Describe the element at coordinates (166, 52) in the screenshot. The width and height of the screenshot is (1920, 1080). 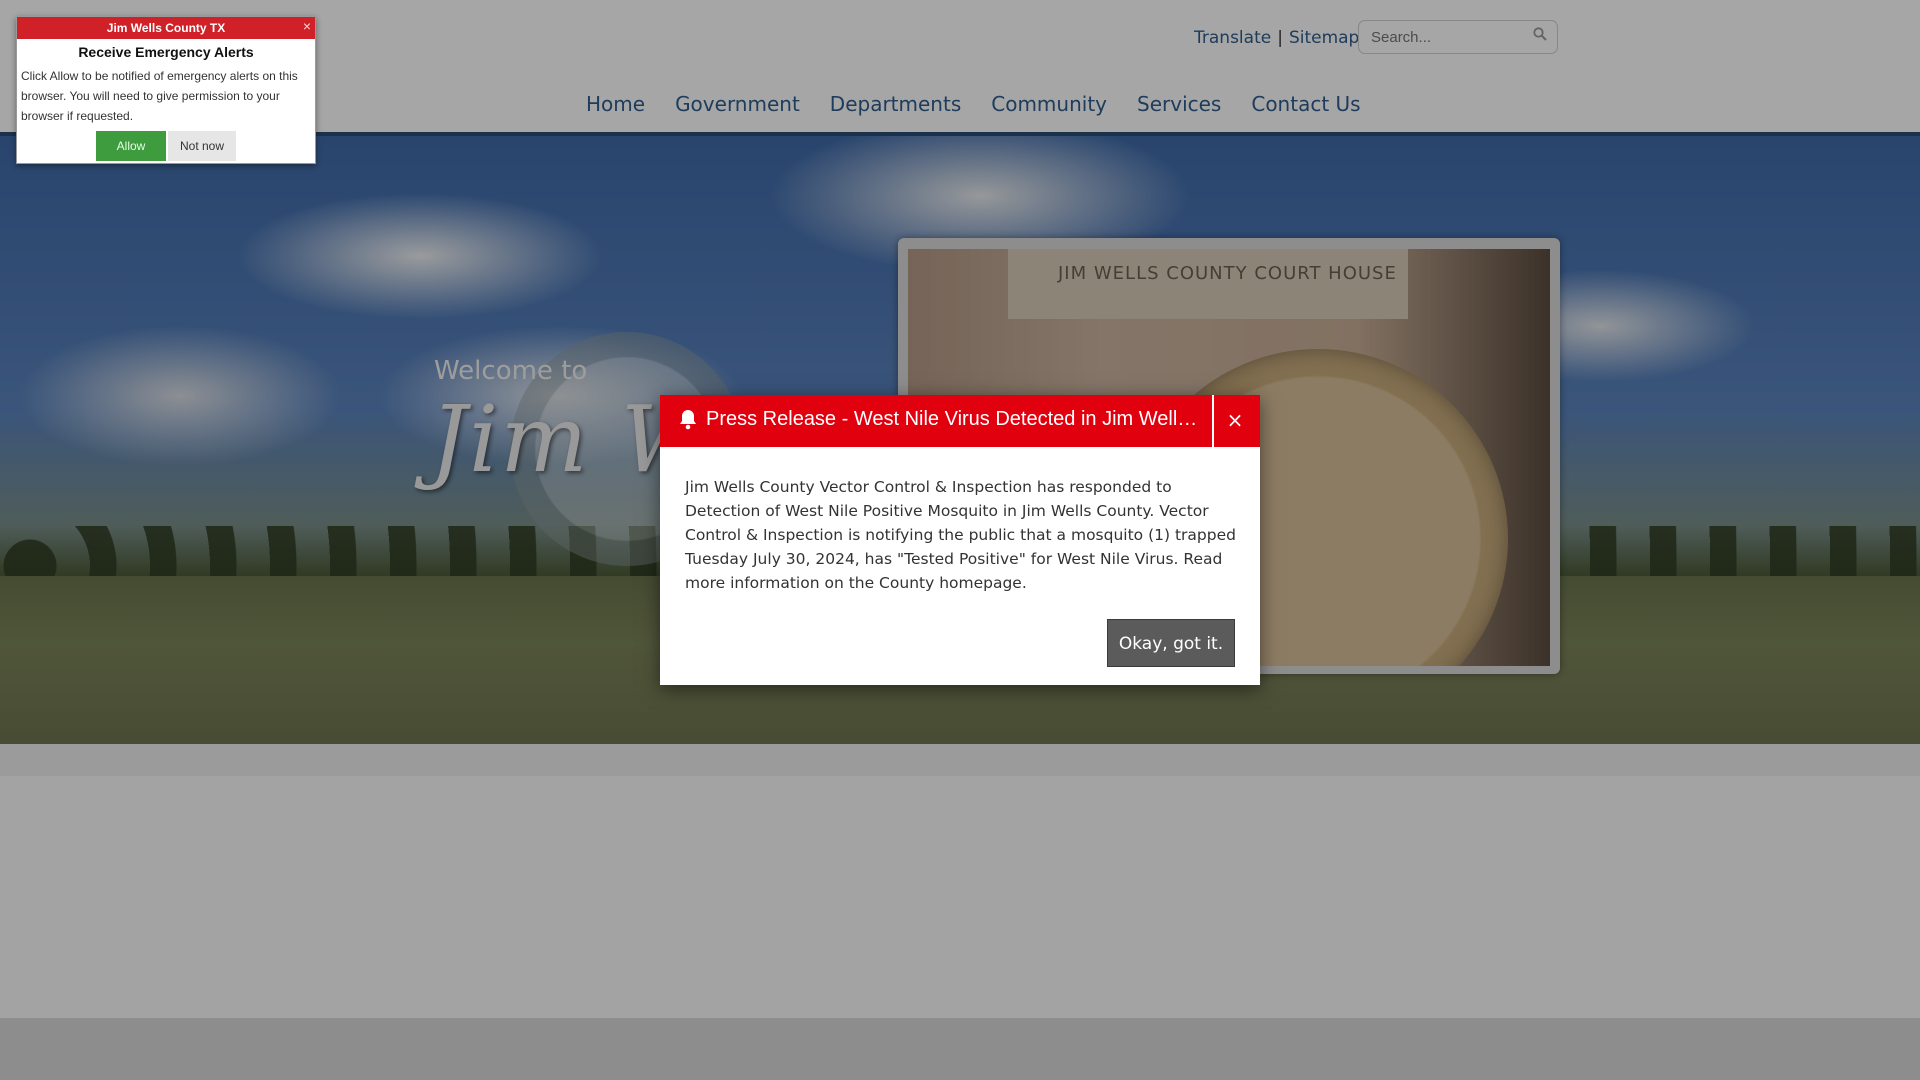
I see `alert-title: Receive Emergency Alerts` at that location.